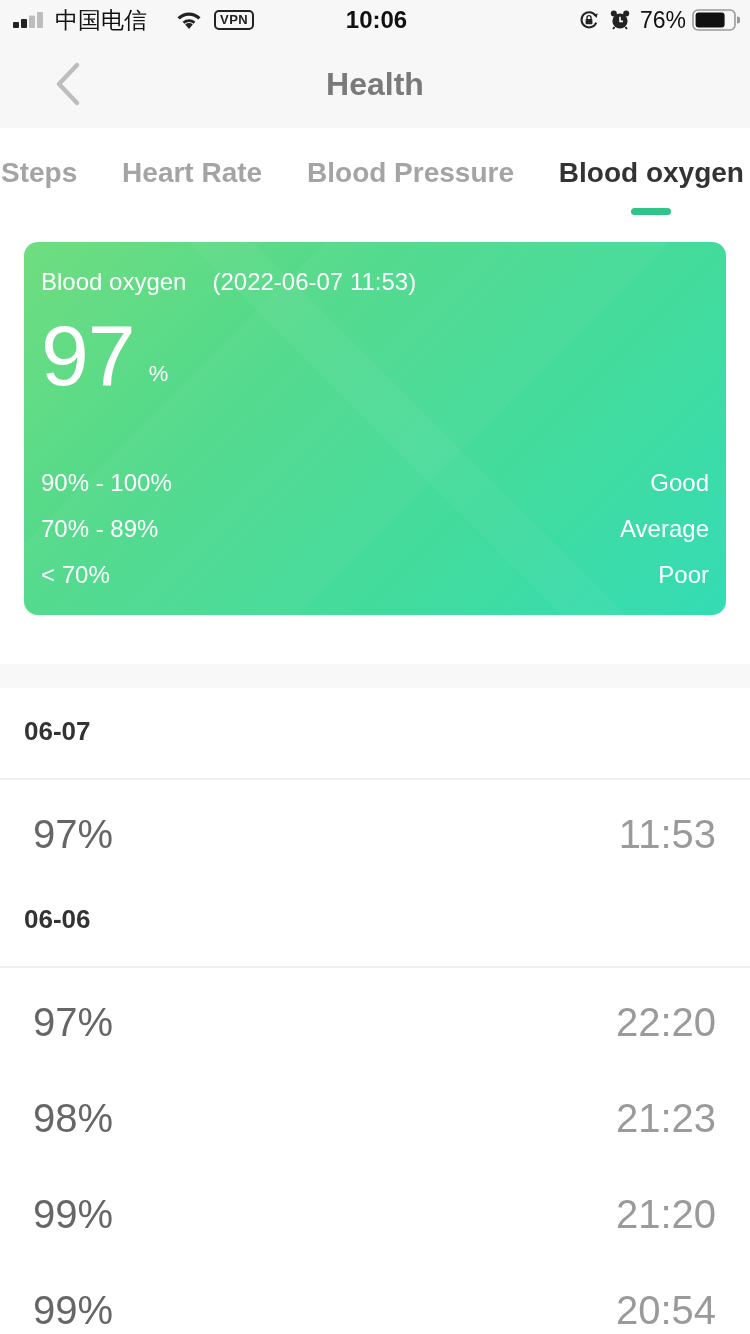  I want to click on battery-icon, so click(716, 20).